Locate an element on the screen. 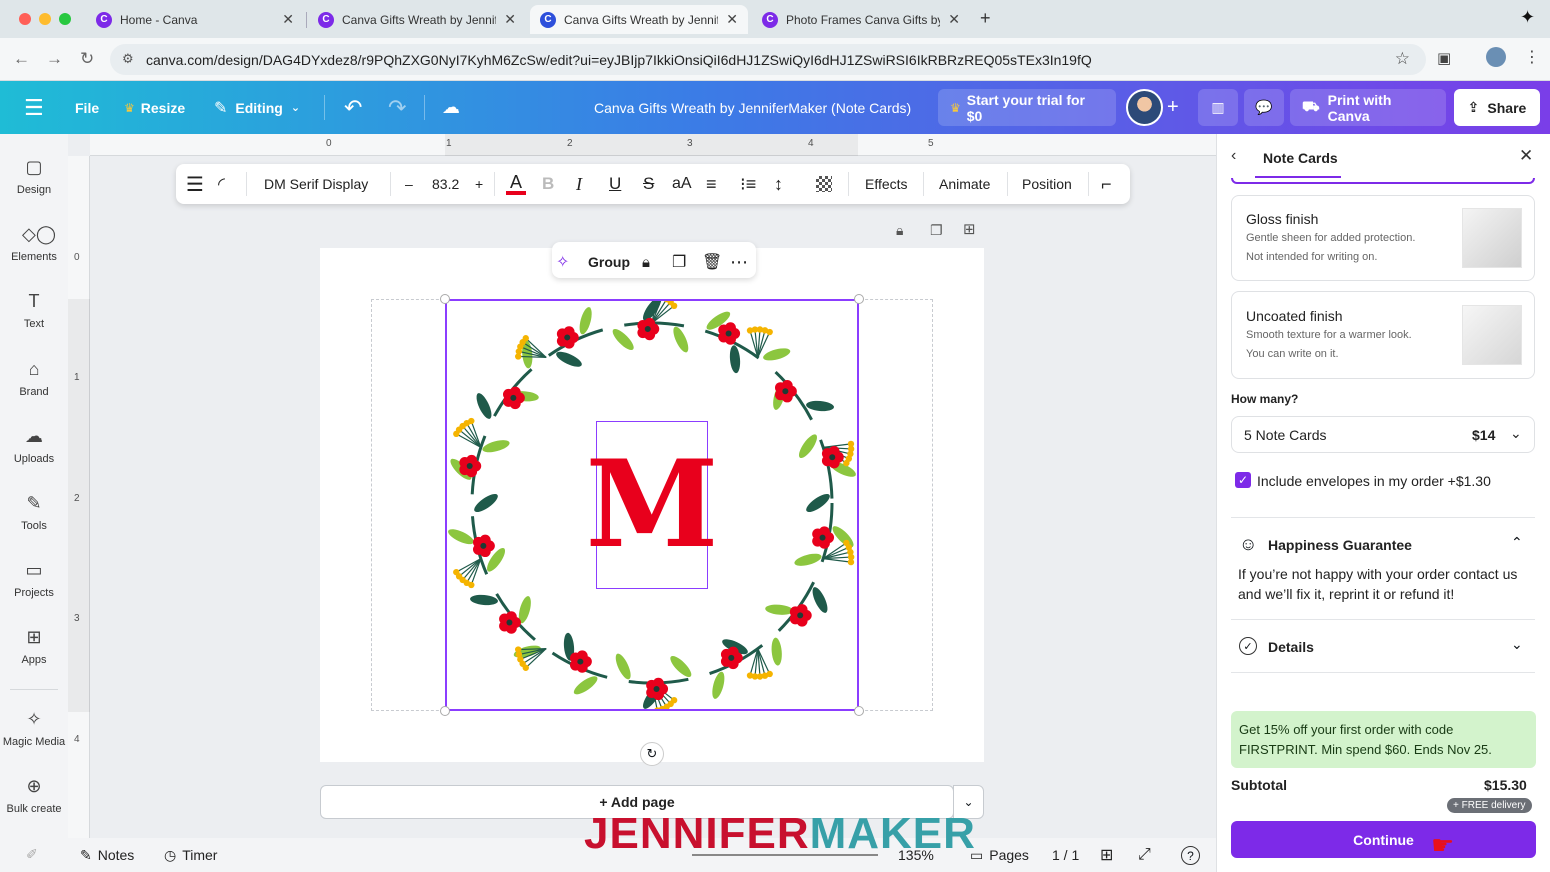 This screenshot has width=1550, height=872. details-toggle: Details is located at coordinates (1291, 647).